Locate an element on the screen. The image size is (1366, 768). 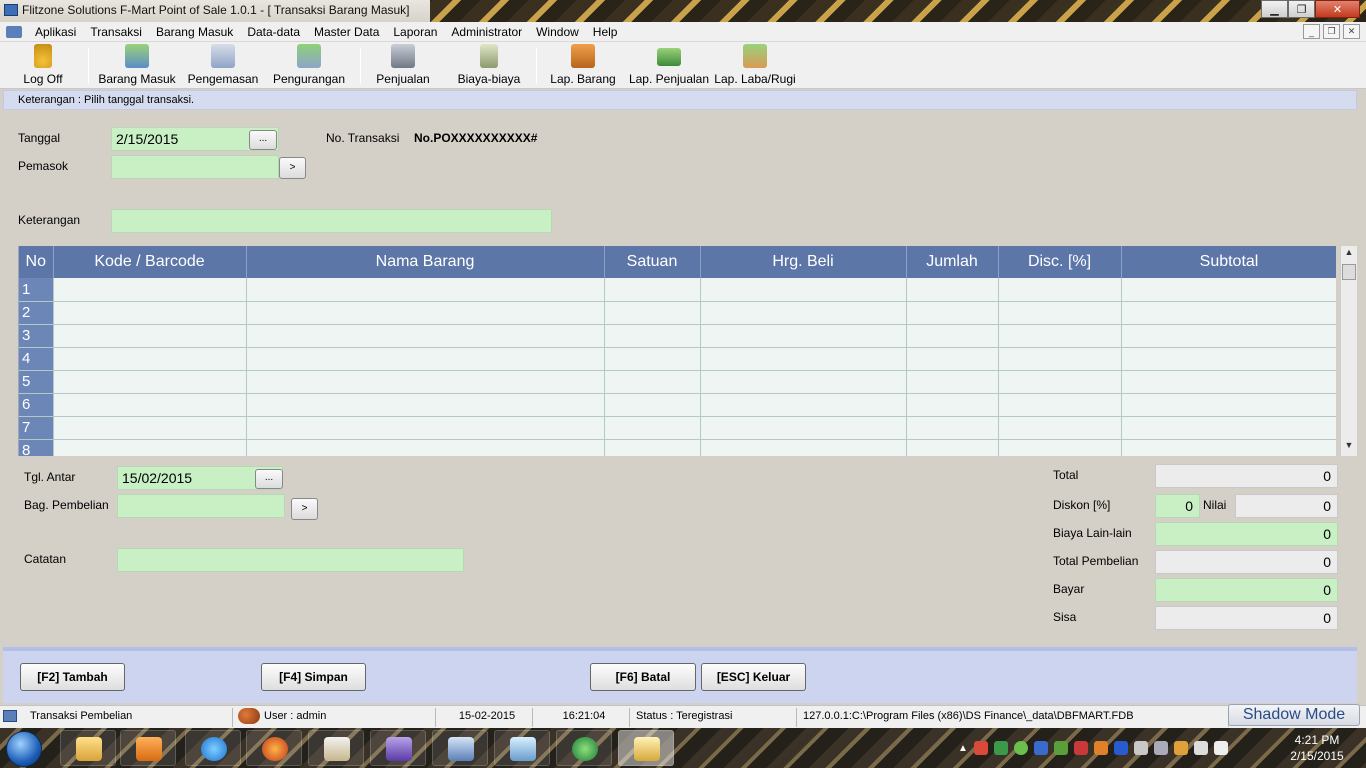
logoff-button: Log Off is located at coordinates (43, 66).